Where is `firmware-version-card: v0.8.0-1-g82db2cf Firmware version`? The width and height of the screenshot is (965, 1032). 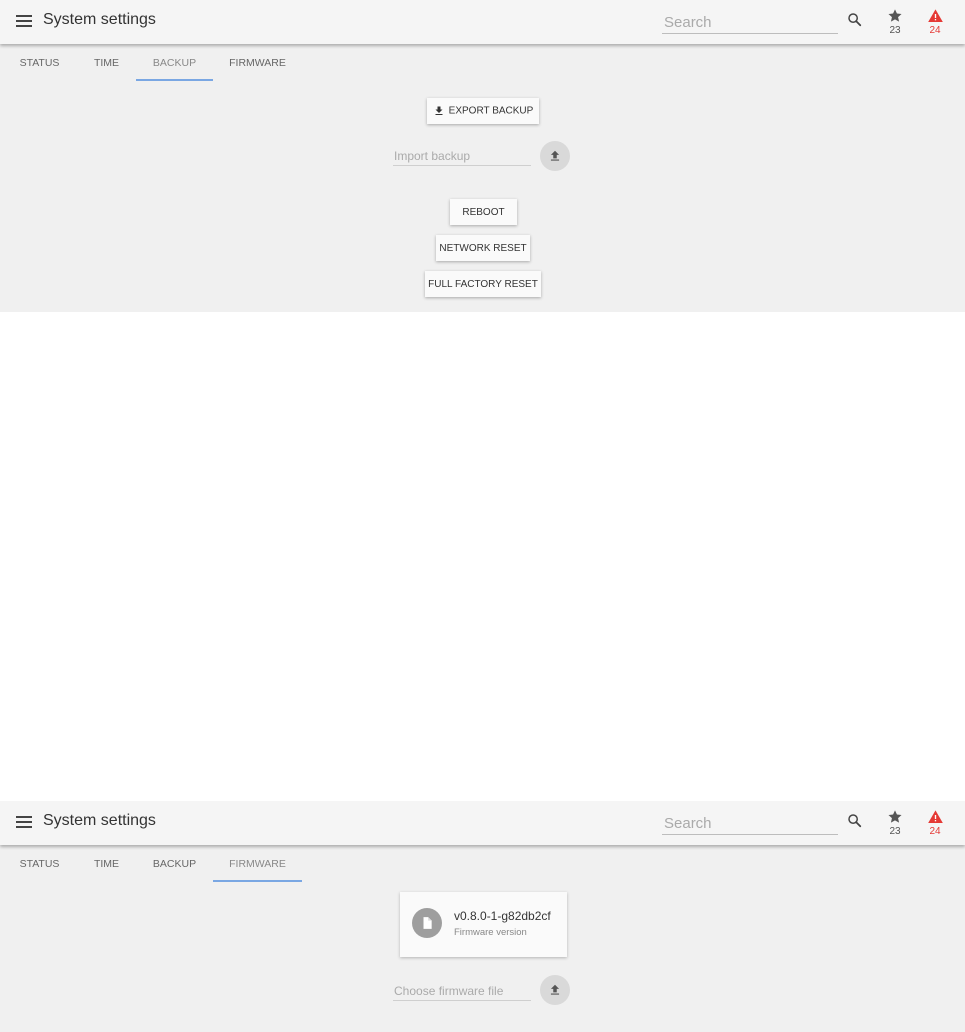 firmware-version-card: v0.8.0-1-g82db2cf Firmware version is located at coordinates (483, 924).